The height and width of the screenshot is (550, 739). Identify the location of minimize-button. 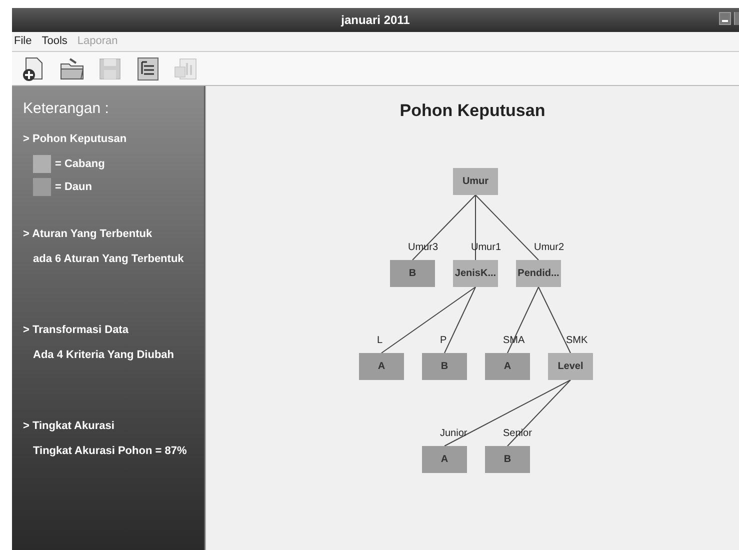
(725, 18).